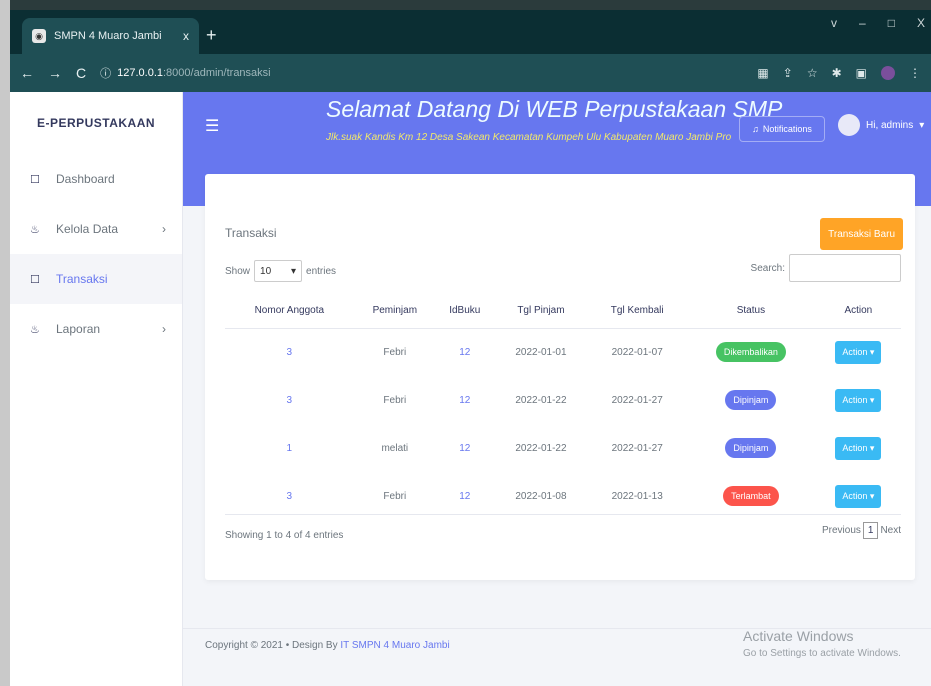 This screenshot has height=686, width=931. What do you see at coordinates (890, 530) in the screenshot?
I see `next-button: Next` at bounding box center [890, 530].